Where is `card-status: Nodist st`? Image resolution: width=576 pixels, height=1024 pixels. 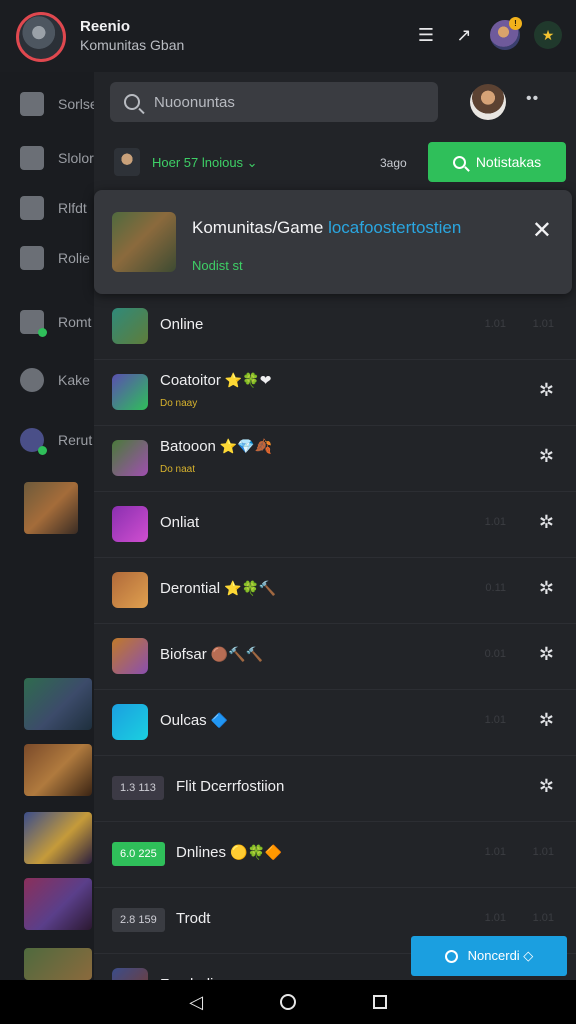
card-status: Nodist st is located at coordinates (217, 265).